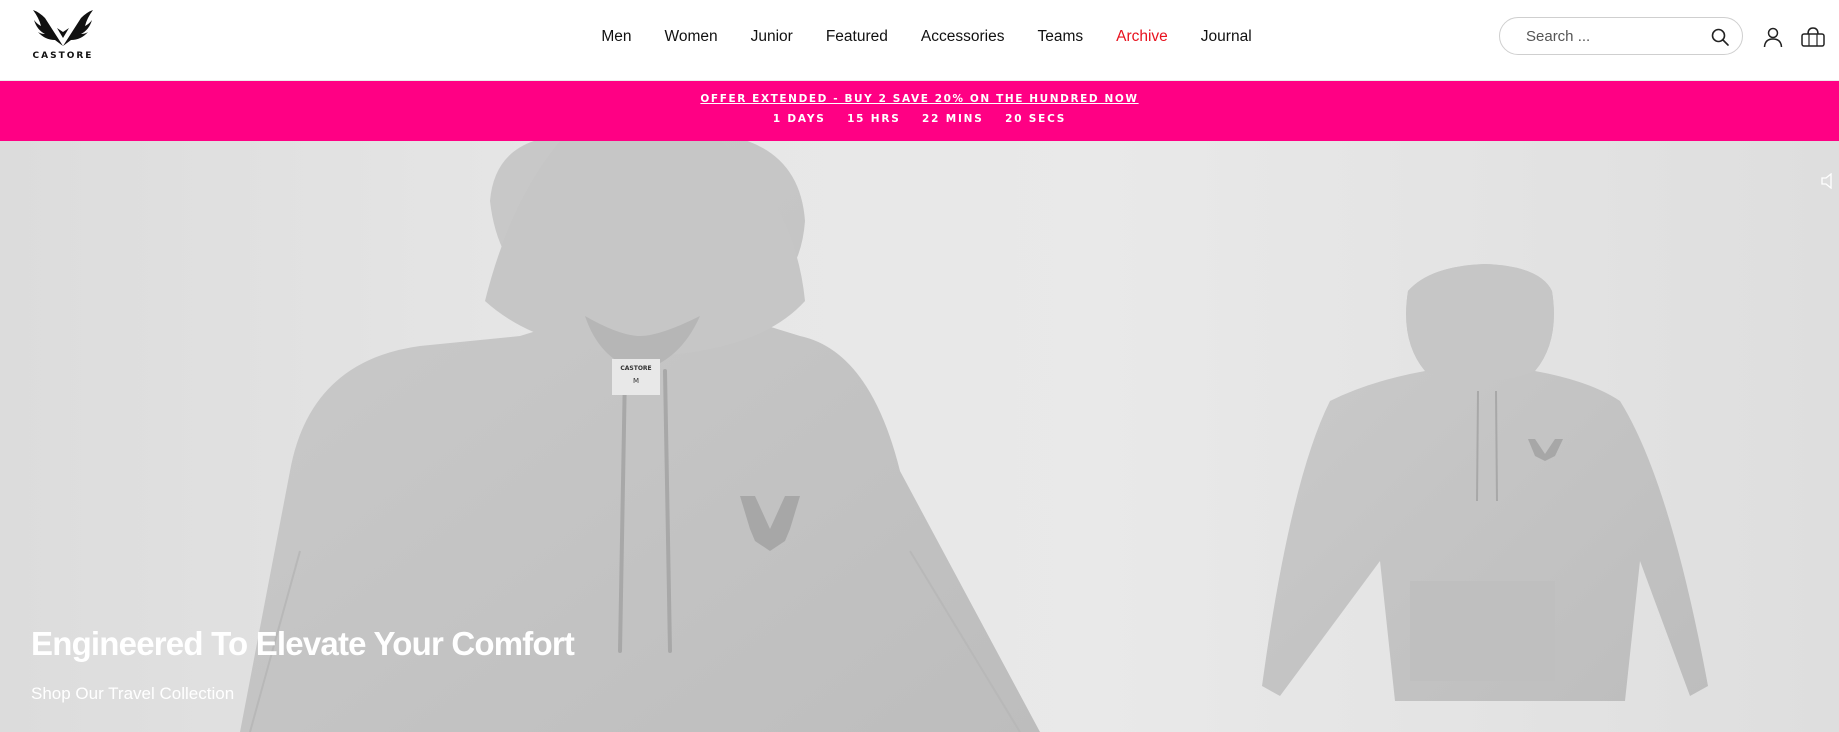 This screenshot has width=1839, height=732. Describe the element at coordinates (691, 37) in the screenshot. I see `nav-item-women: Women` at that location.